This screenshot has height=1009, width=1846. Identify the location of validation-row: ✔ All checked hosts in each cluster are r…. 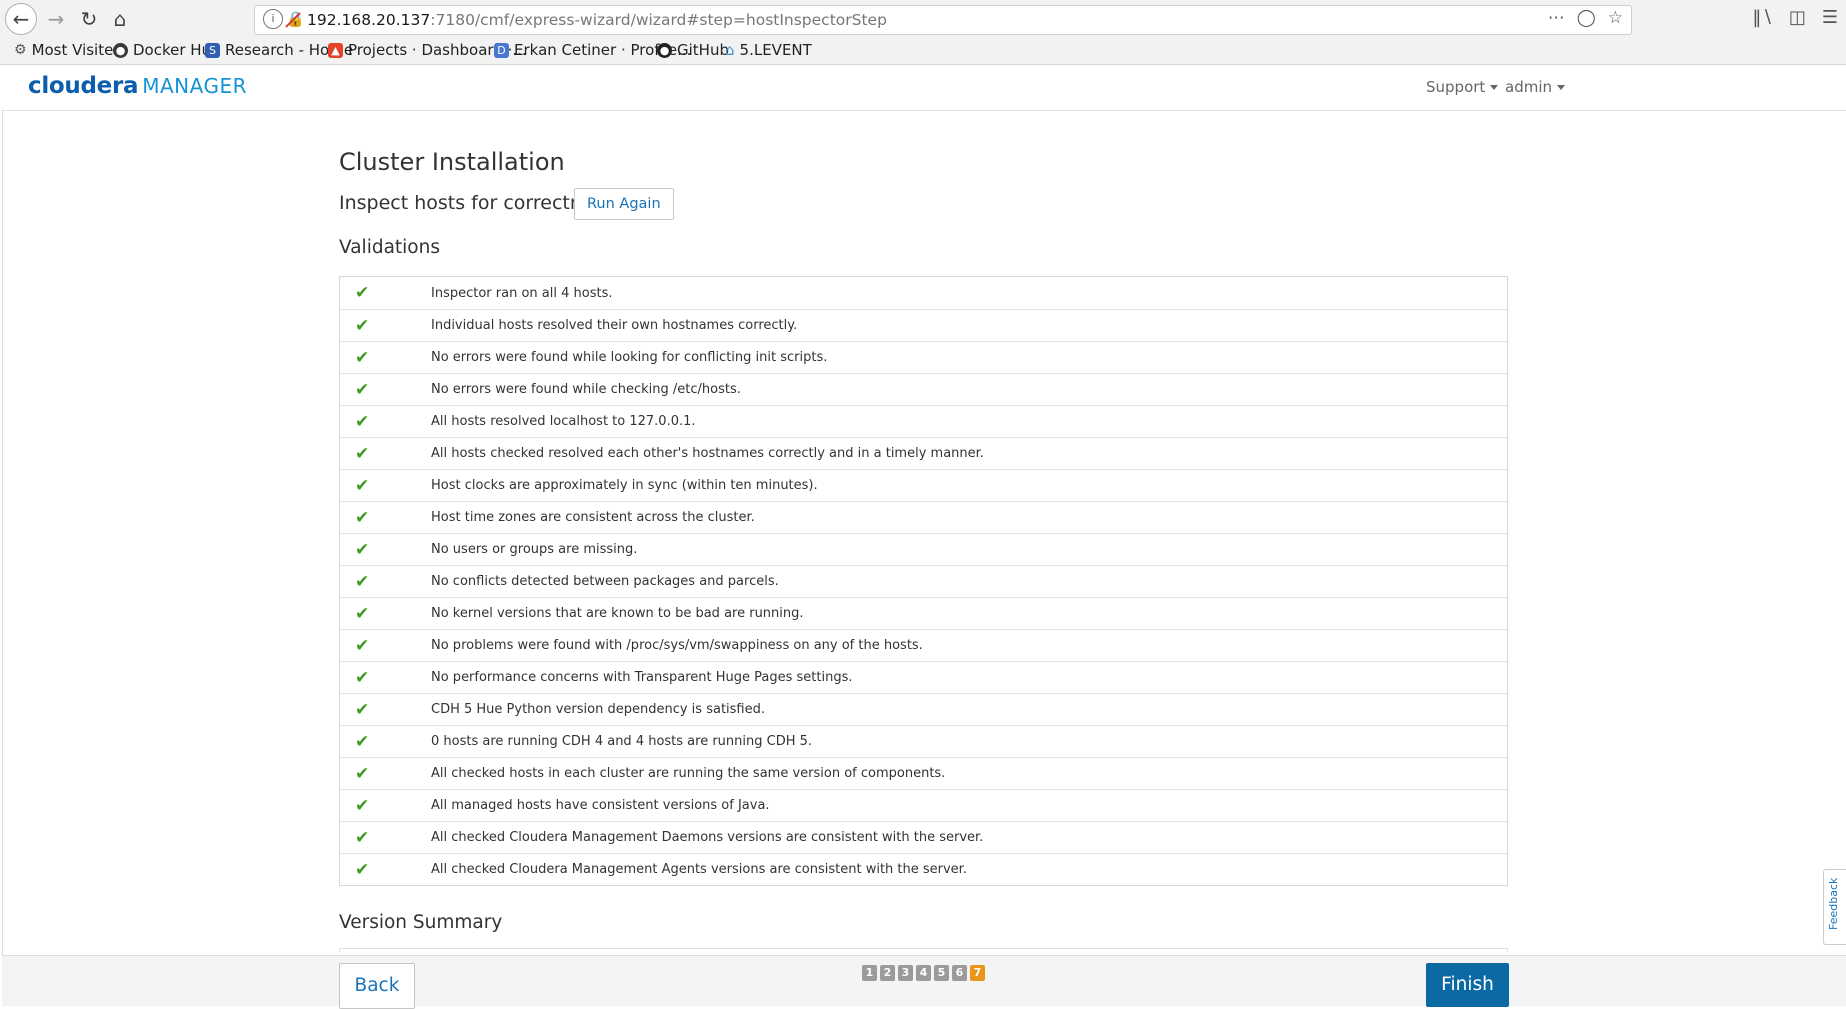
(923, 773).